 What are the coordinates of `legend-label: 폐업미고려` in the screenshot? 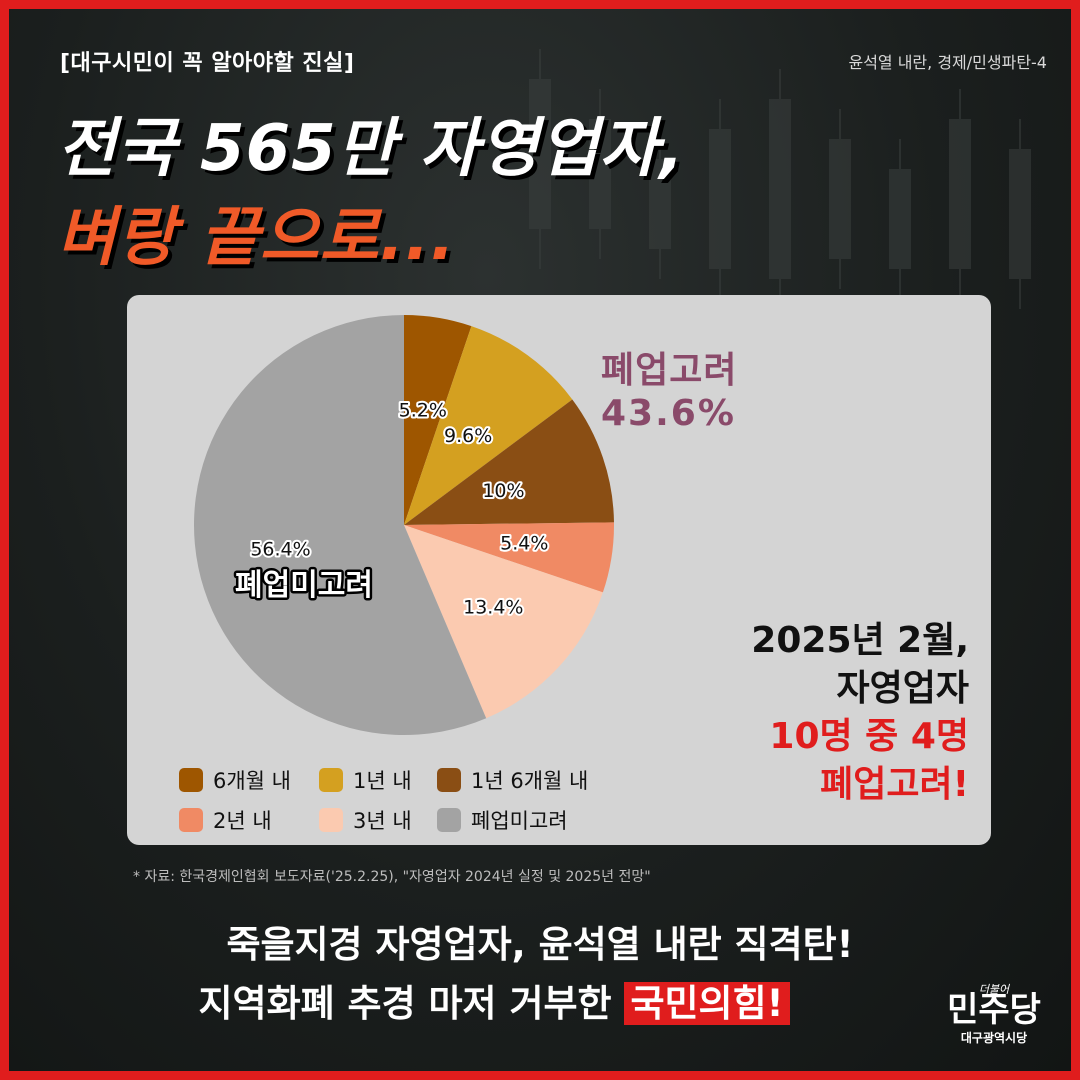 It's located at (519, 821).